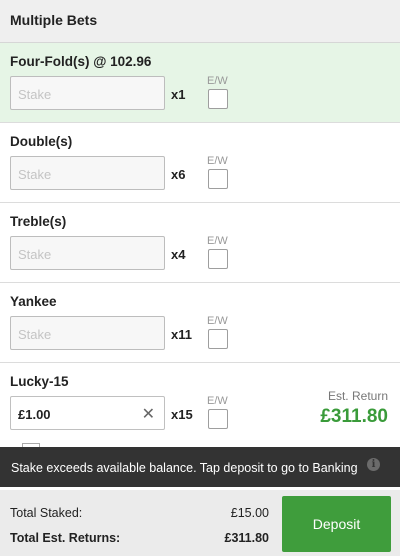 This screenshot has height=556, width=400. Describe the element at coordinates (336, 524) in the screenshot. I see `deposit-button: Deposit` at that location.